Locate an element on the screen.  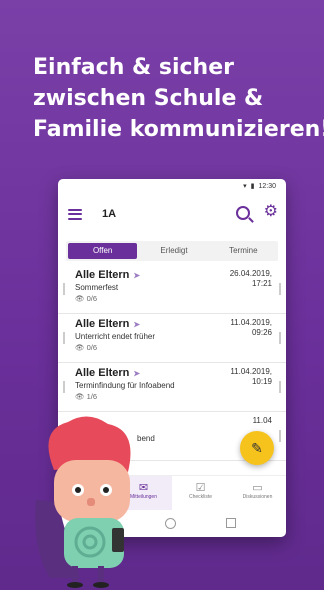
tab-erledigt: Erledigt is located at coordinates (173, 251).